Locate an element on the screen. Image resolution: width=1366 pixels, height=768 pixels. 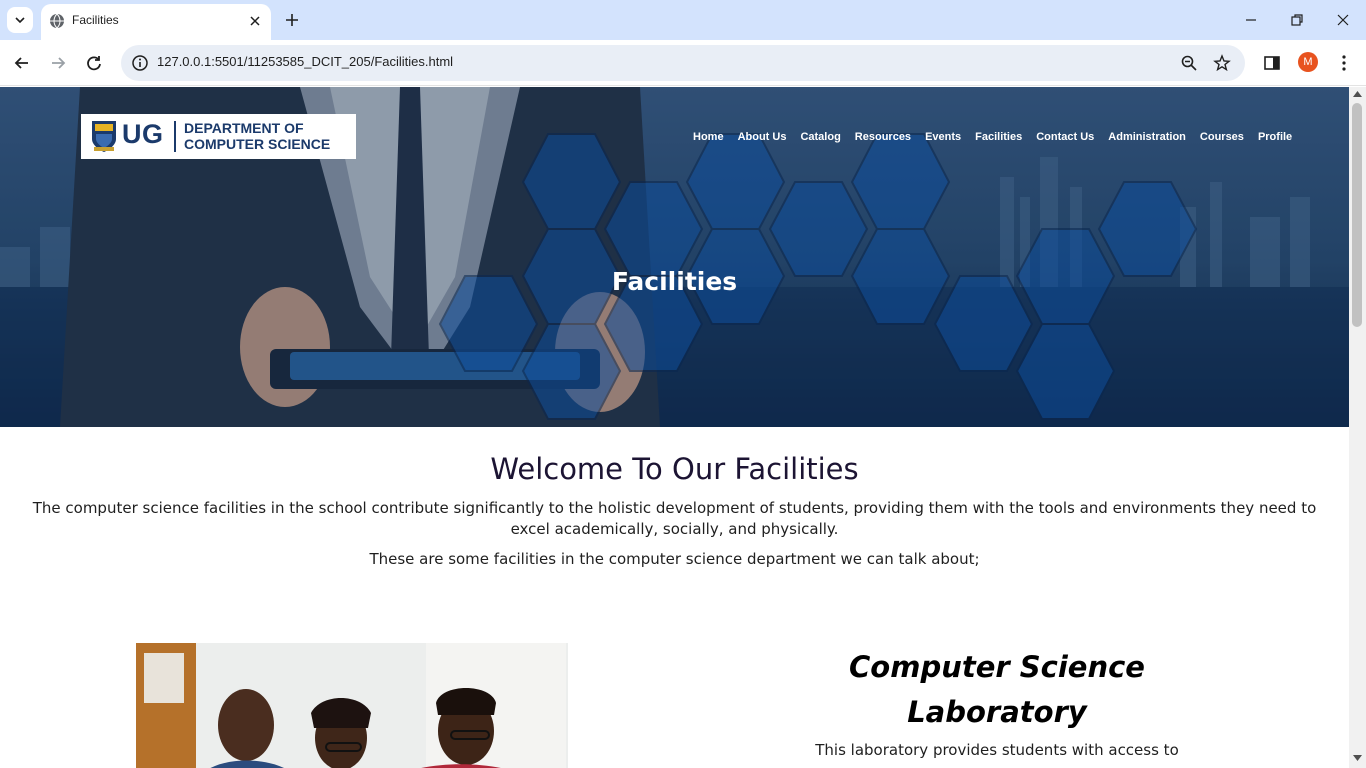
chevron-down-icon is located at coordinates (20, 20).